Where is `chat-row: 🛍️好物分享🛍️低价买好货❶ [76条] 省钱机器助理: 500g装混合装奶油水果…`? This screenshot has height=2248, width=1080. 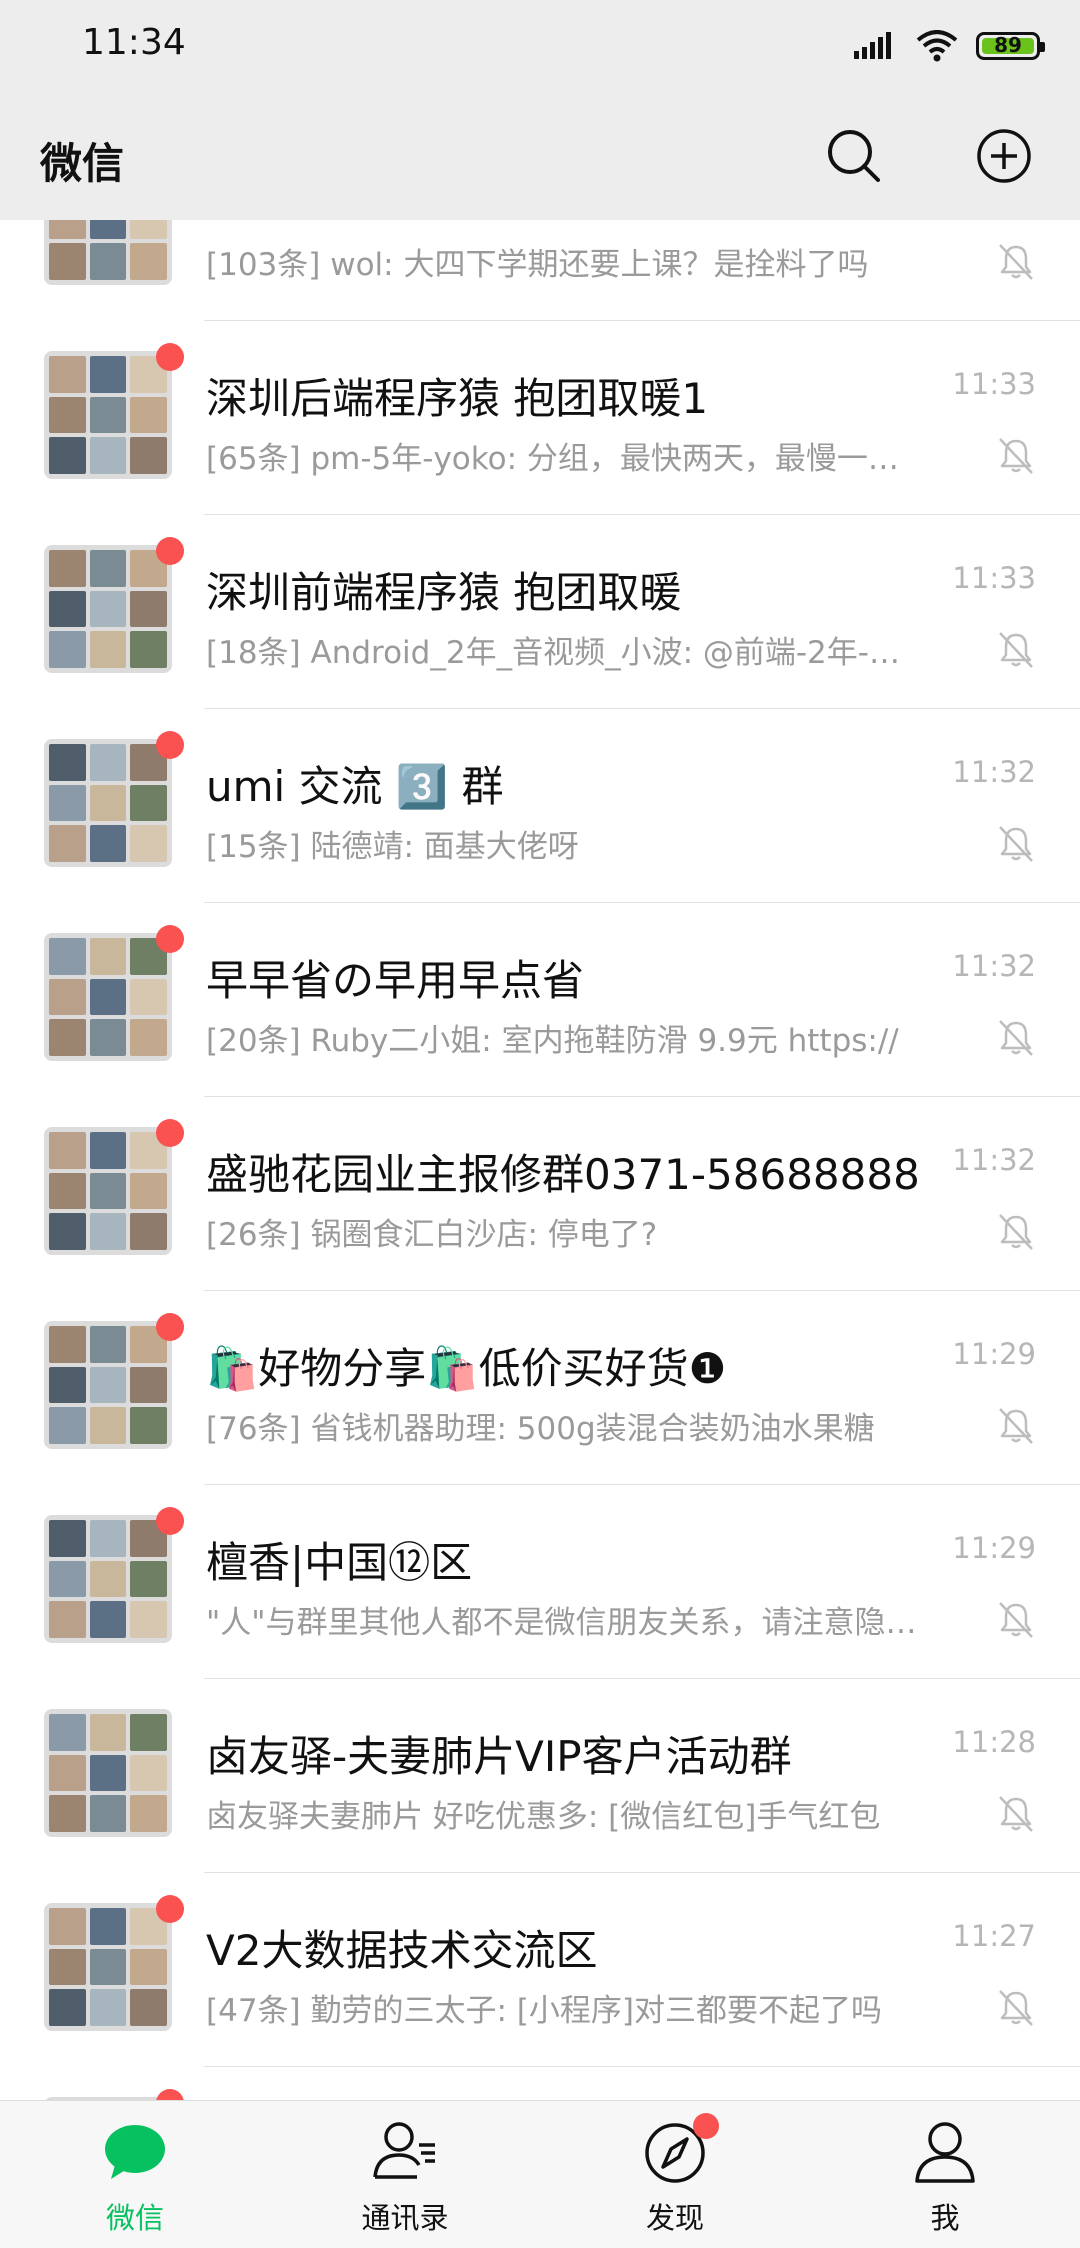
chat-row: 🛍️好物分享🛍️低价买好货❶ [76条] 省钱机器助理: 500g装混合装奶油水果… is located at coordinates (540, 1388).